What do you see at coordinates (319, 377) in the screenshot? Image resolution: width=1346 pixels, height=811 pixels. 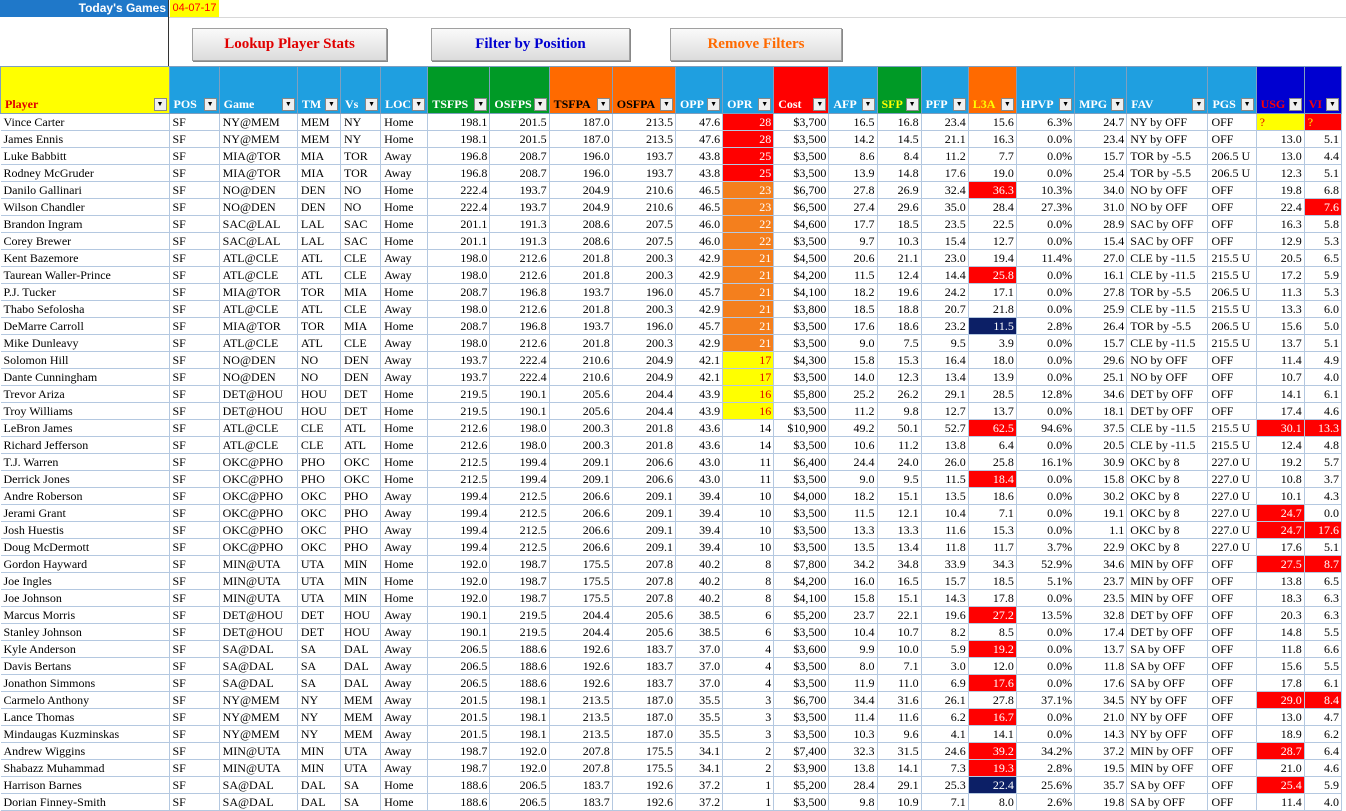 I see `cell-tm: NO` at bounding box center [319, 377].